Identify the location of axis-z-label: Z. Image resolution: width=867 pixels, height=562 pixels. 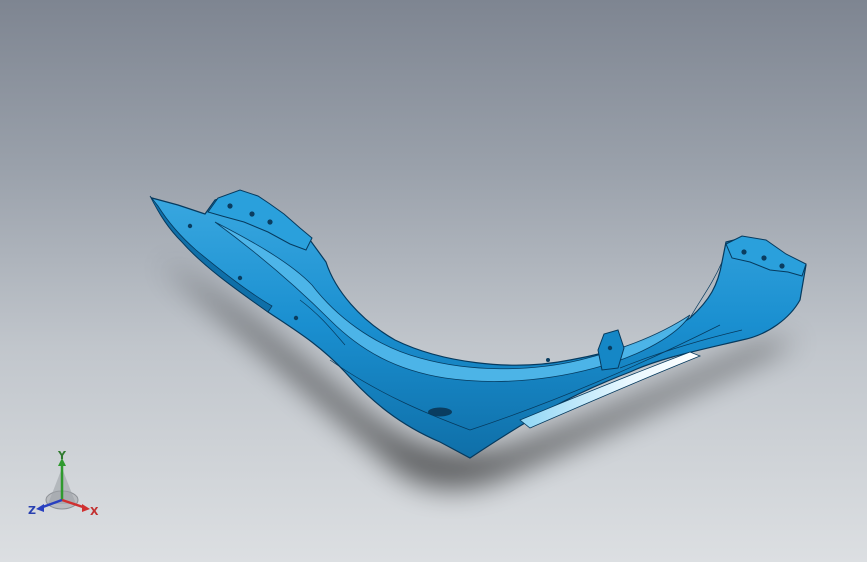
(32, 510).